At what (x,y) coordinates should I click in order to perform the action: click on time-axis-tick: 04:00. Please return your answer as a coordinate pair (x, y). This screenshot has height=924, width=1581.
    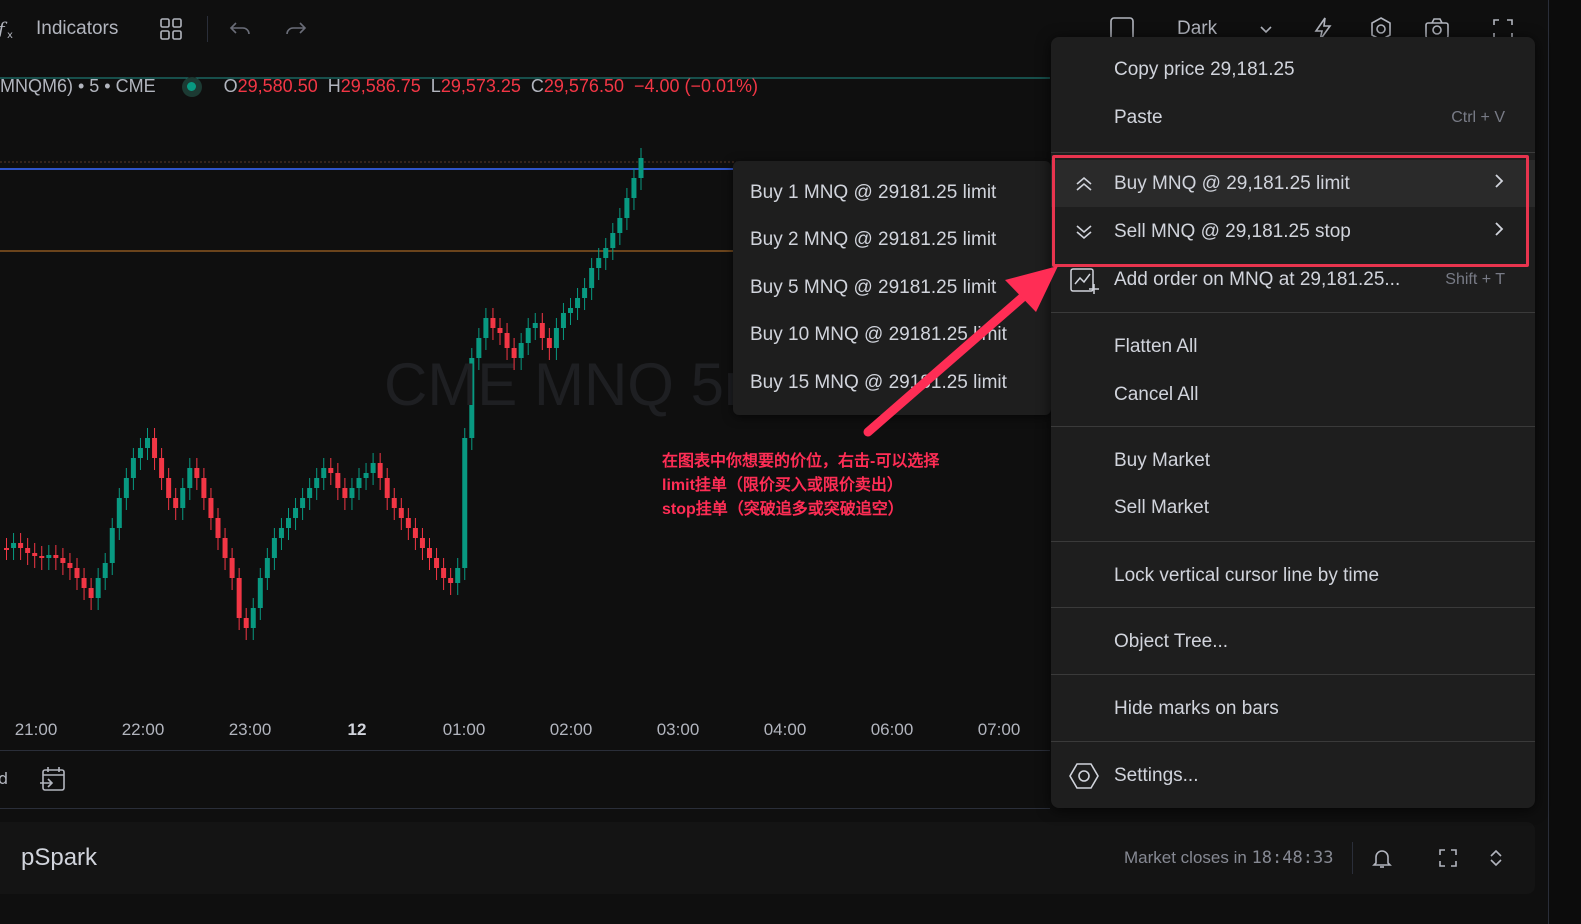
    Looking at the image, I should click on (785, 729).